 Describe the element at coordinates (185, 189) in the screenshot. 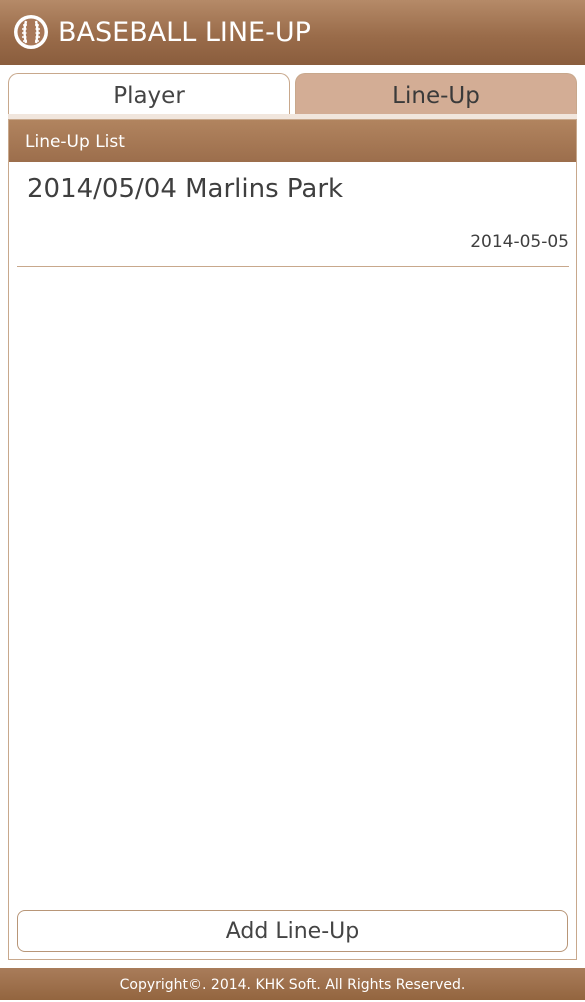

I see `line-up-title: 2014/05/04 Marlins Park` at that location.